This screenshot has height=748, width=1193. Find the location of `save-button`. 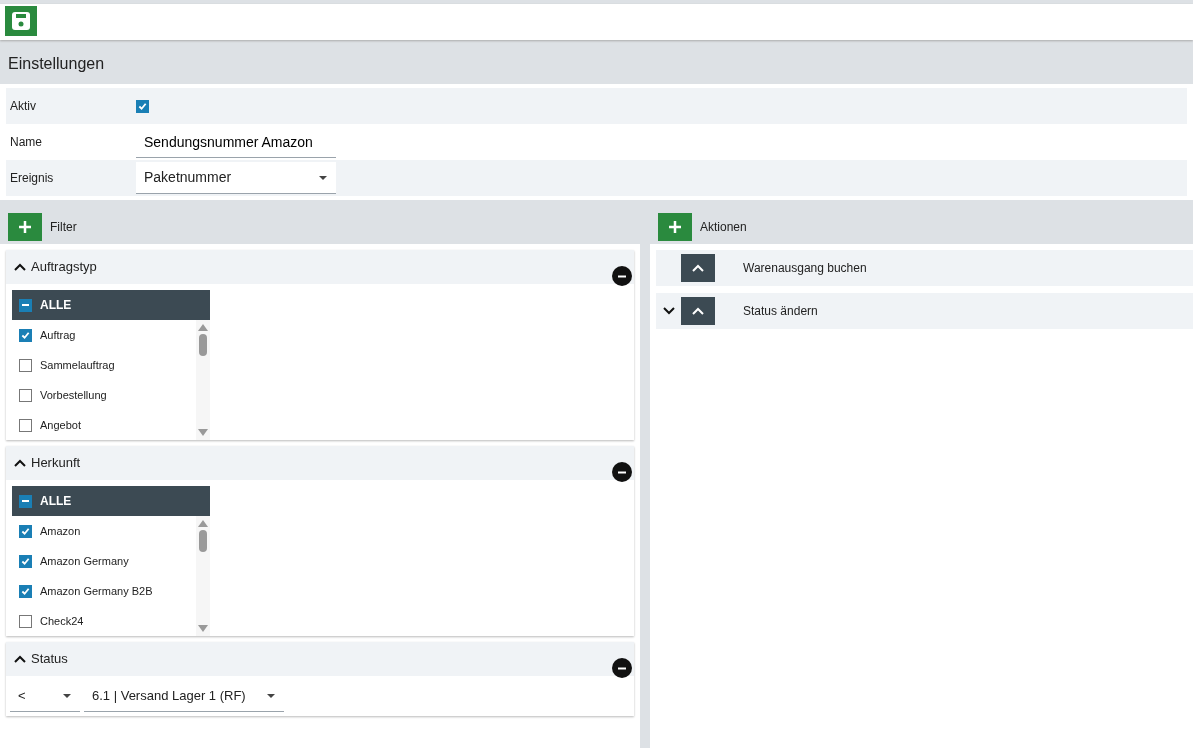

save-button is located at coordinates (21, 21).